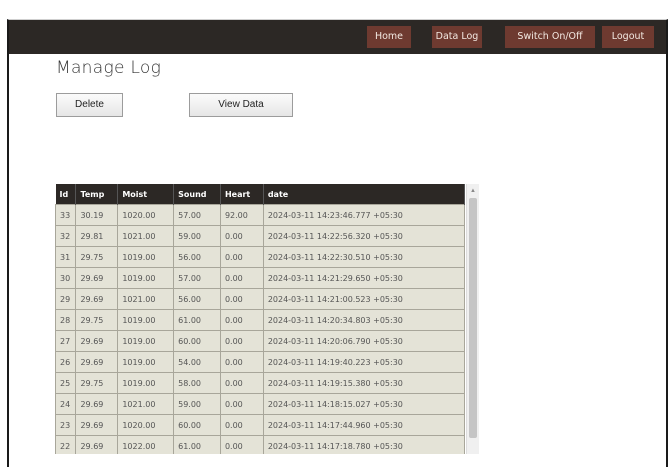  Describe the element at coordinates (146, 444) in the screenshot. I see `cell-moist: 1022.00` at that location.